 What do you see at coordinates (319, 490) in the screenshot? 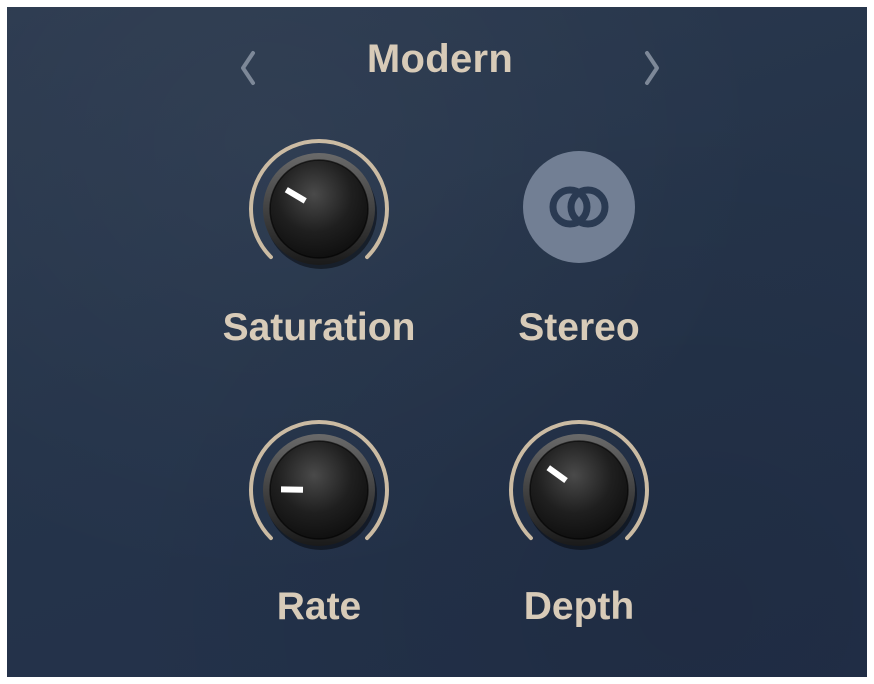
I see `rate-knob` at bounding box center [319, 490].